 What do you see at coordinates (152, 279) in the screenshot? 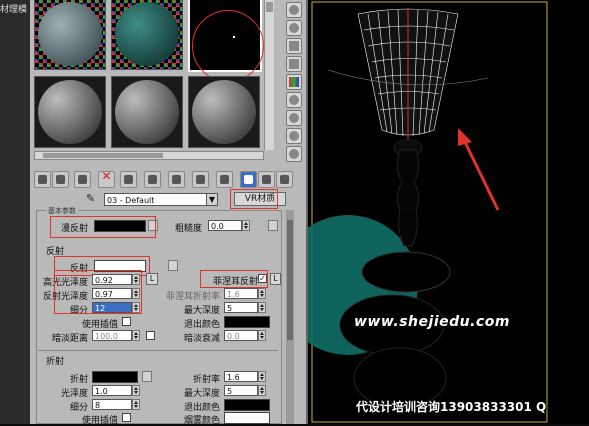
I see `hilight-lock-button: L` at bounding box center [152, 279].